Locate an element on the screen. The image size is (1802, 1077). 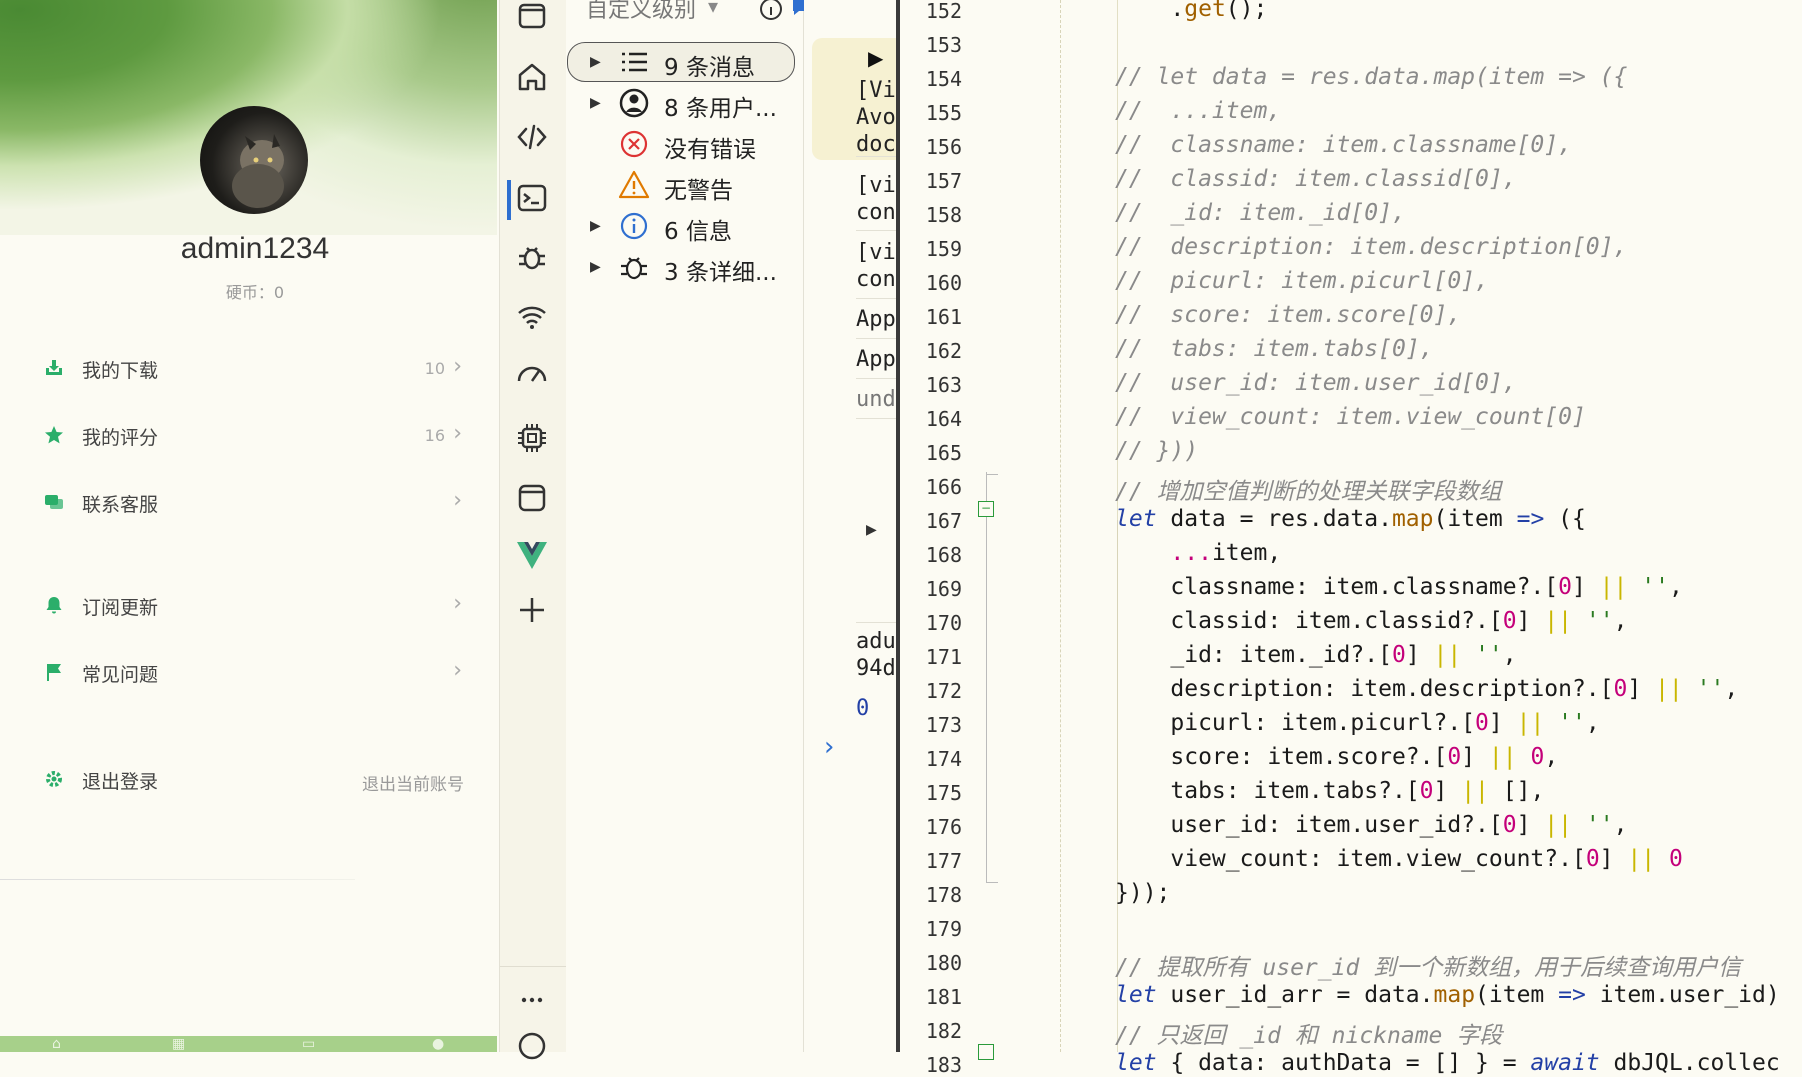
fold-collapse-icon is located at coordinates (986, 1052).